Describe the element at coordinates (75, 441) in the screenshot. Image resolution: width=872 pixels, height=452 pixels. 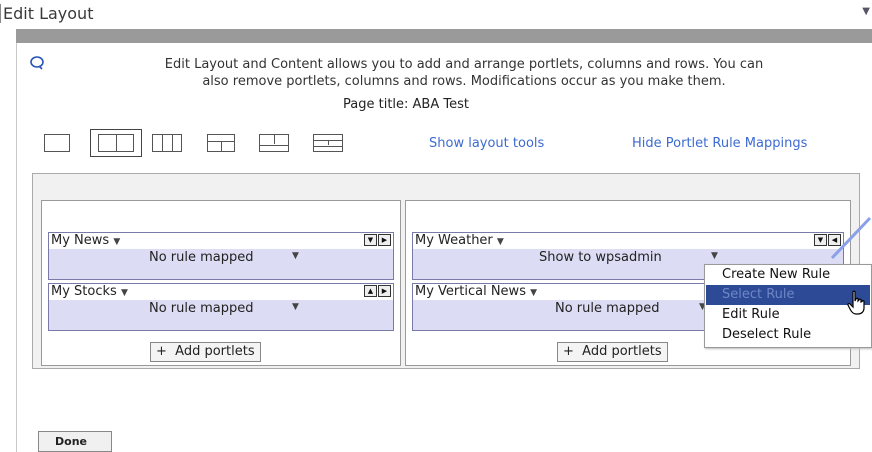
I see `done-button: Done` at that location.